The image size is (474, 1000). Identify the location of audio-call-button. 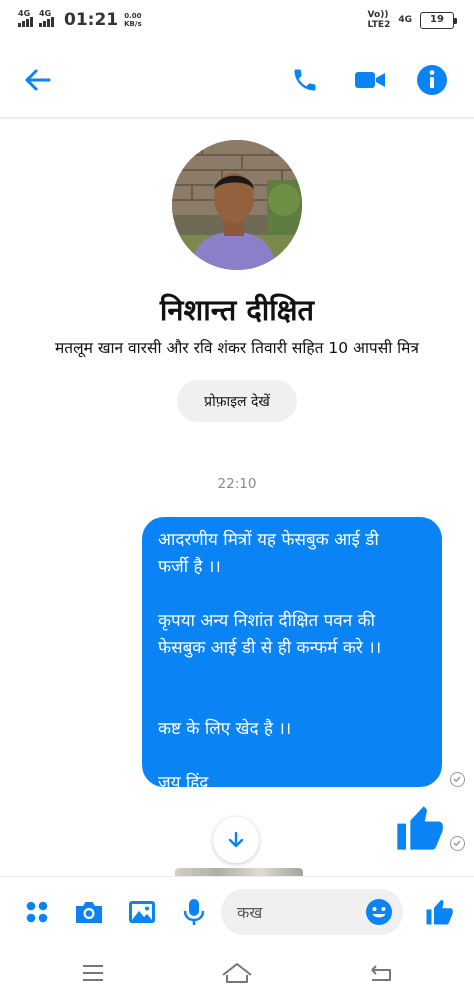
(305, 80).